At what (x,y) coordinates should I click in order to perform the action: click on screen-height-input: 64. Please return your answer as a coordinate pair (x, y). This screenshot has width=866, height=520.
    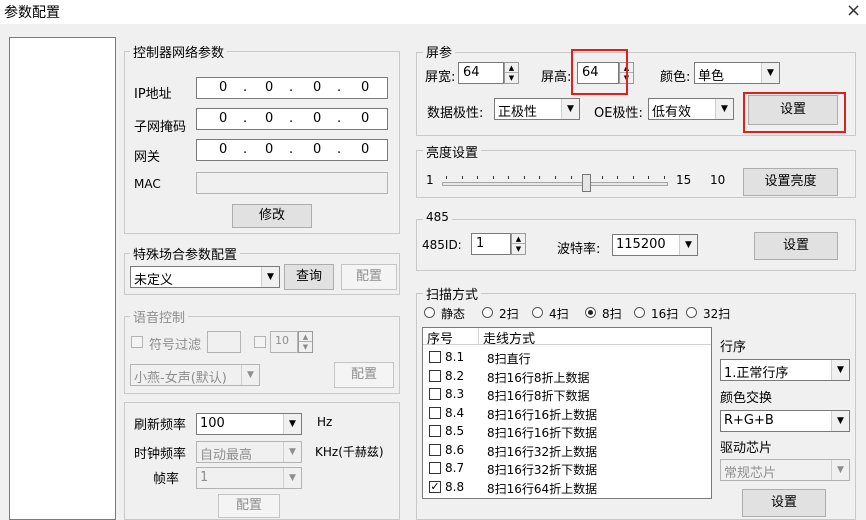
    Looking at the image, I should click on (598, 73).